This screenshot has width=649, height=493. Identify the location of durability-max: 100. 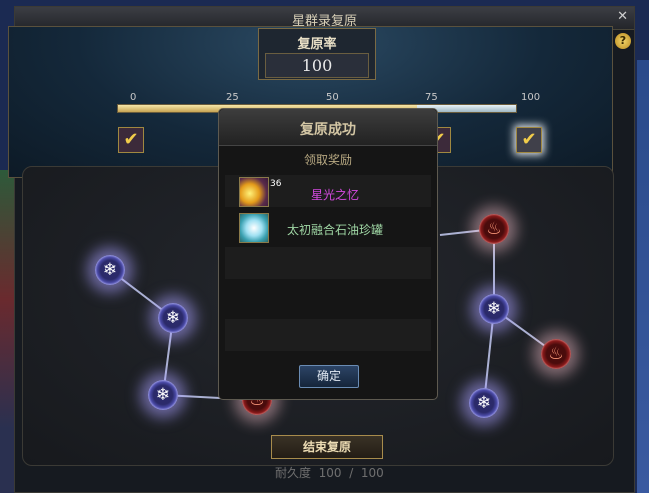
(372, 473).